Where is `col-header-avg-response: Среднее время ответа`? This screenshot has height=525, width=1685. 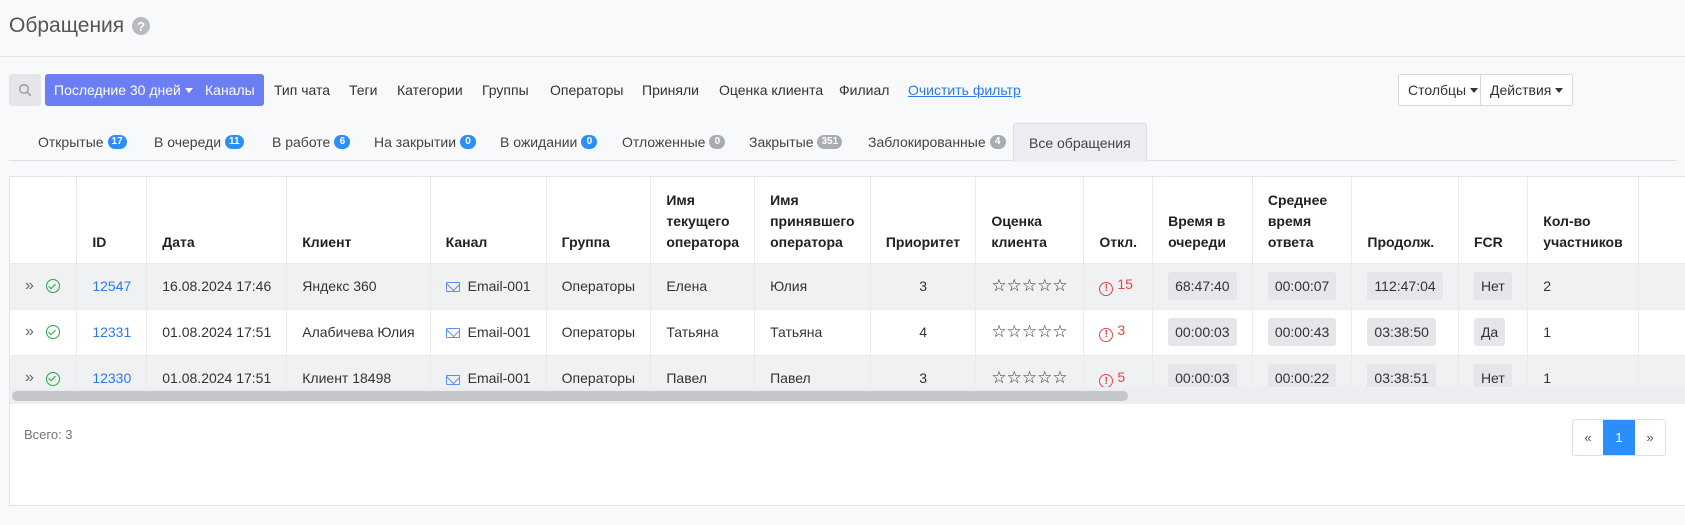
col-header-avg-response: Среднее время ответа is located at coordinates (1302, 220).